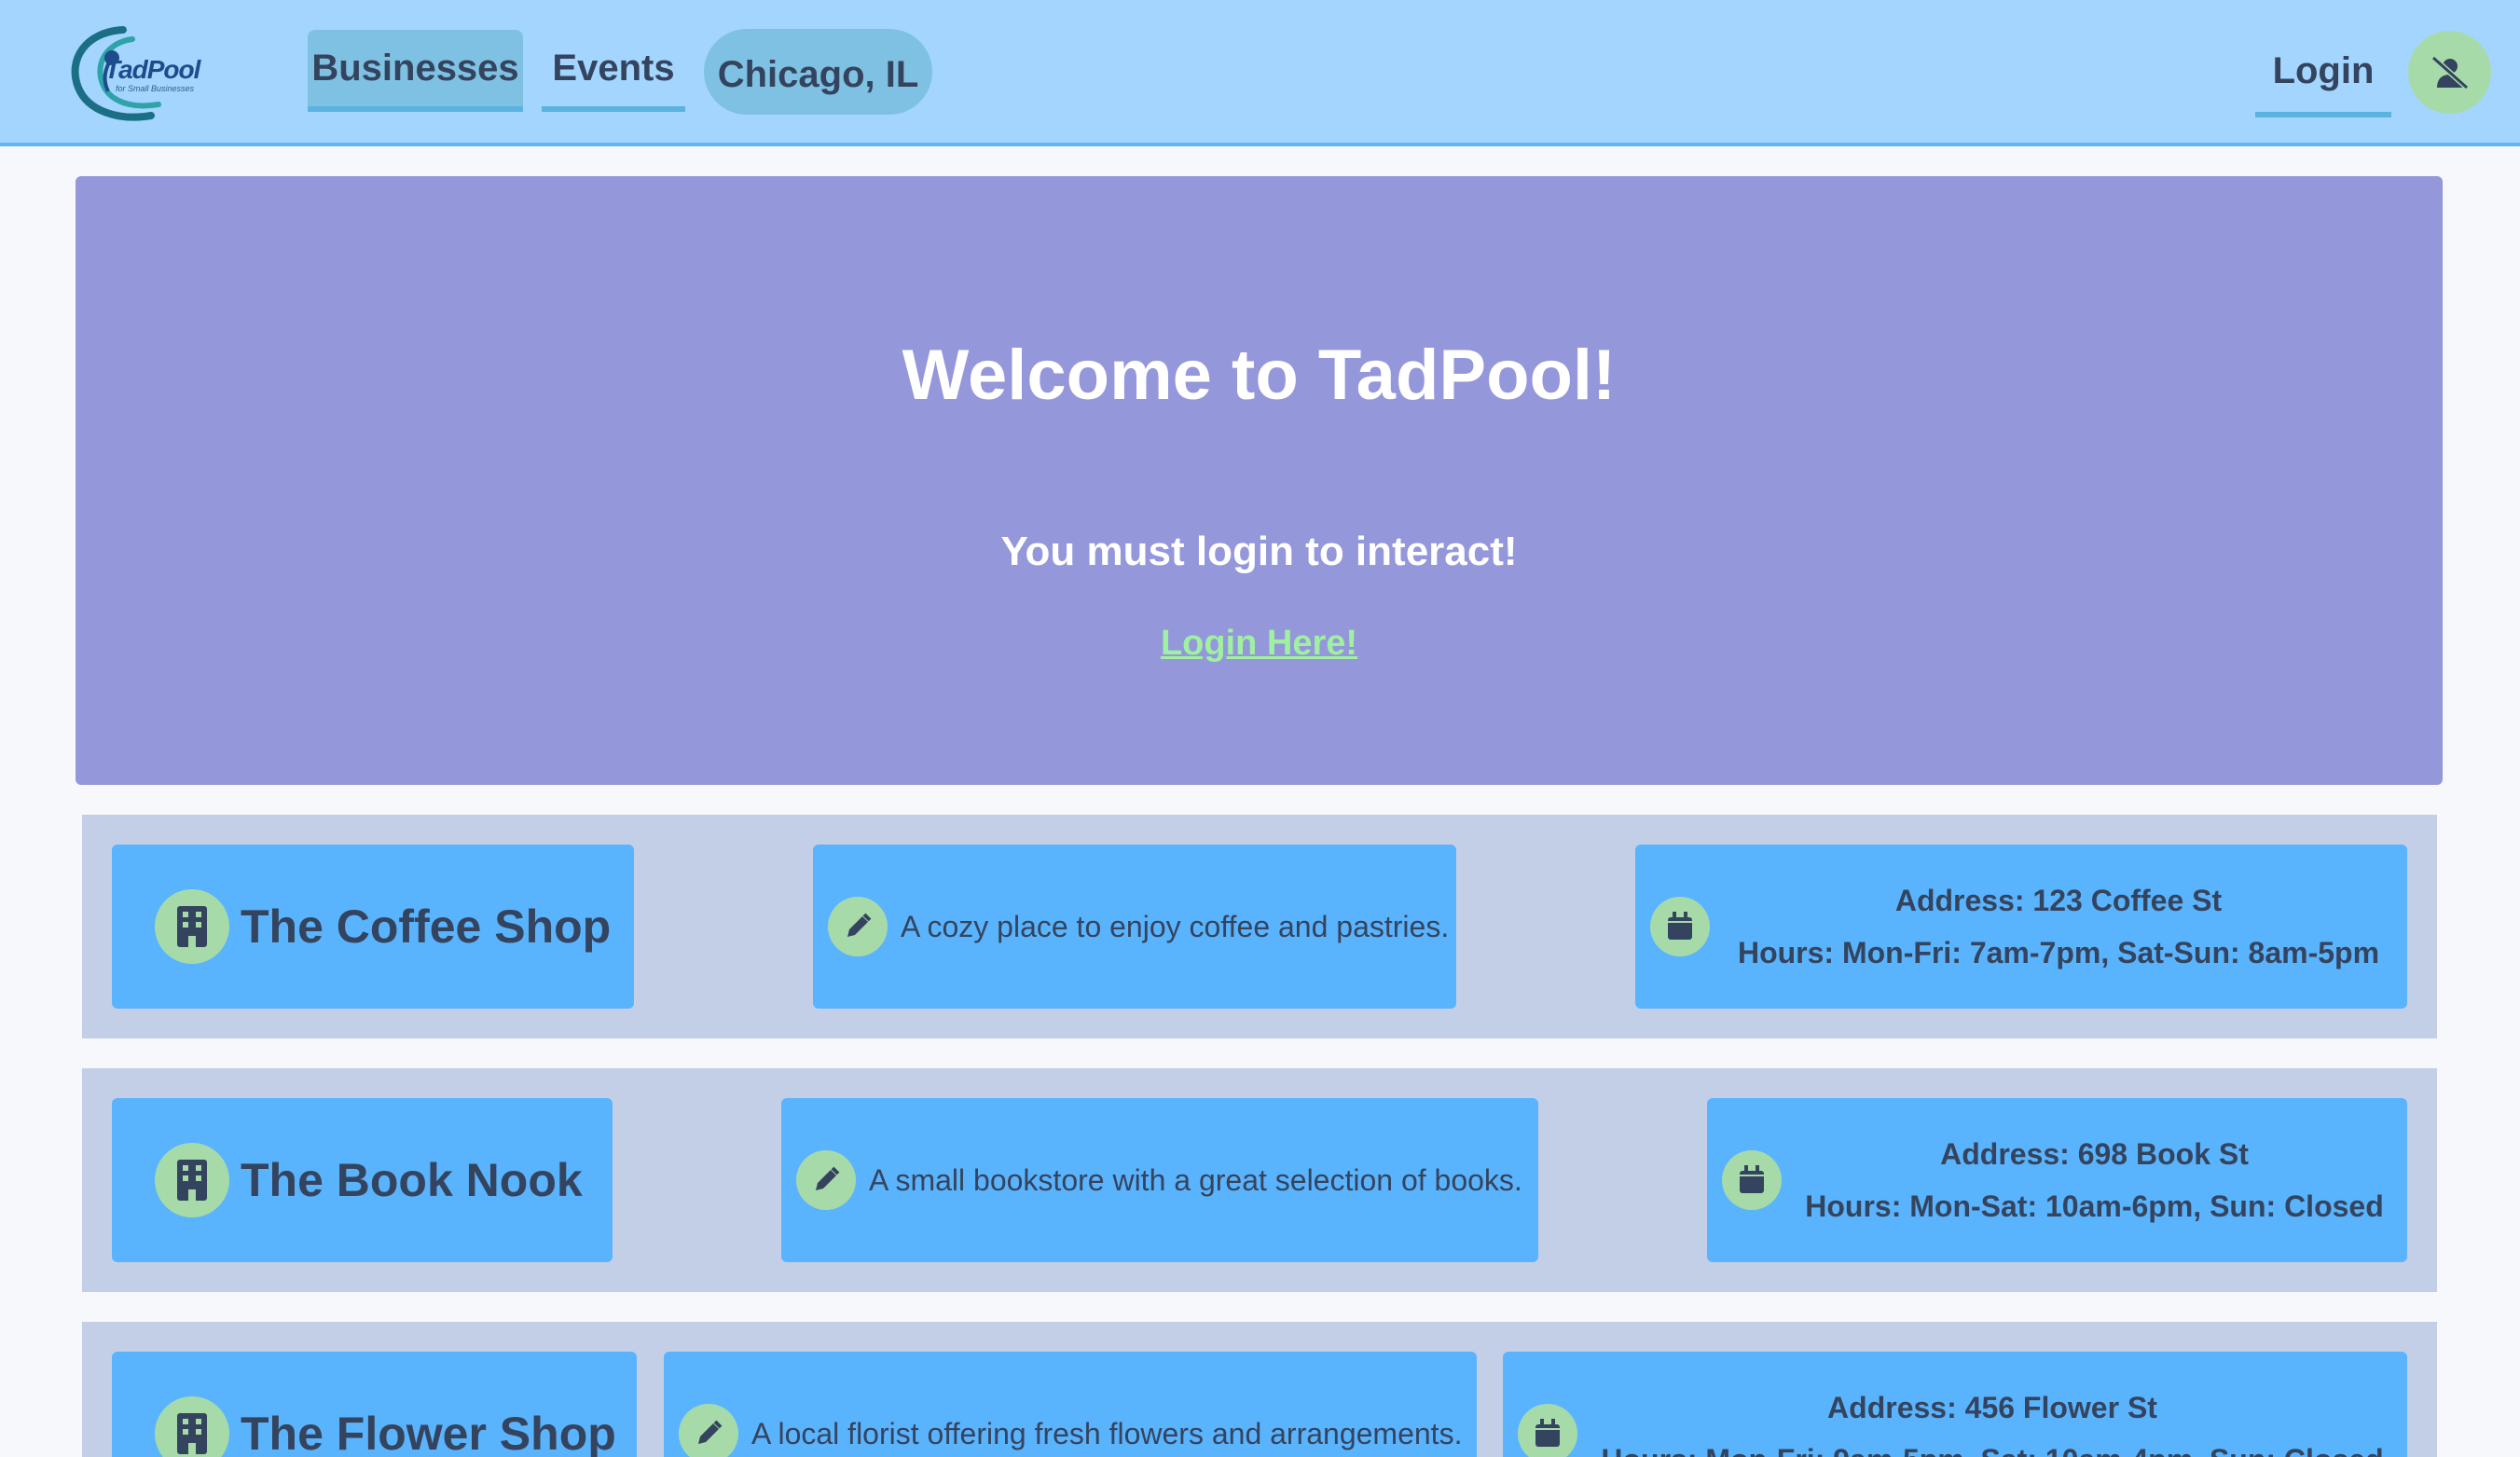  I want to click on welcome-title: Welcome to TadPool!, so click(1259, 375).